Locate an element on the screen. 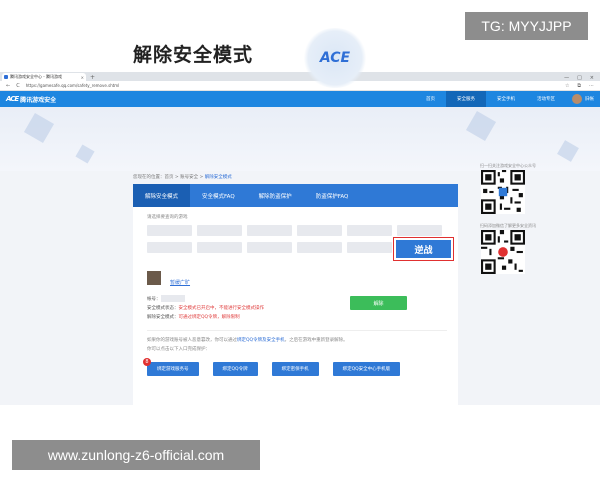  qr-code-1-graphic is located at coordinates (503, 192).